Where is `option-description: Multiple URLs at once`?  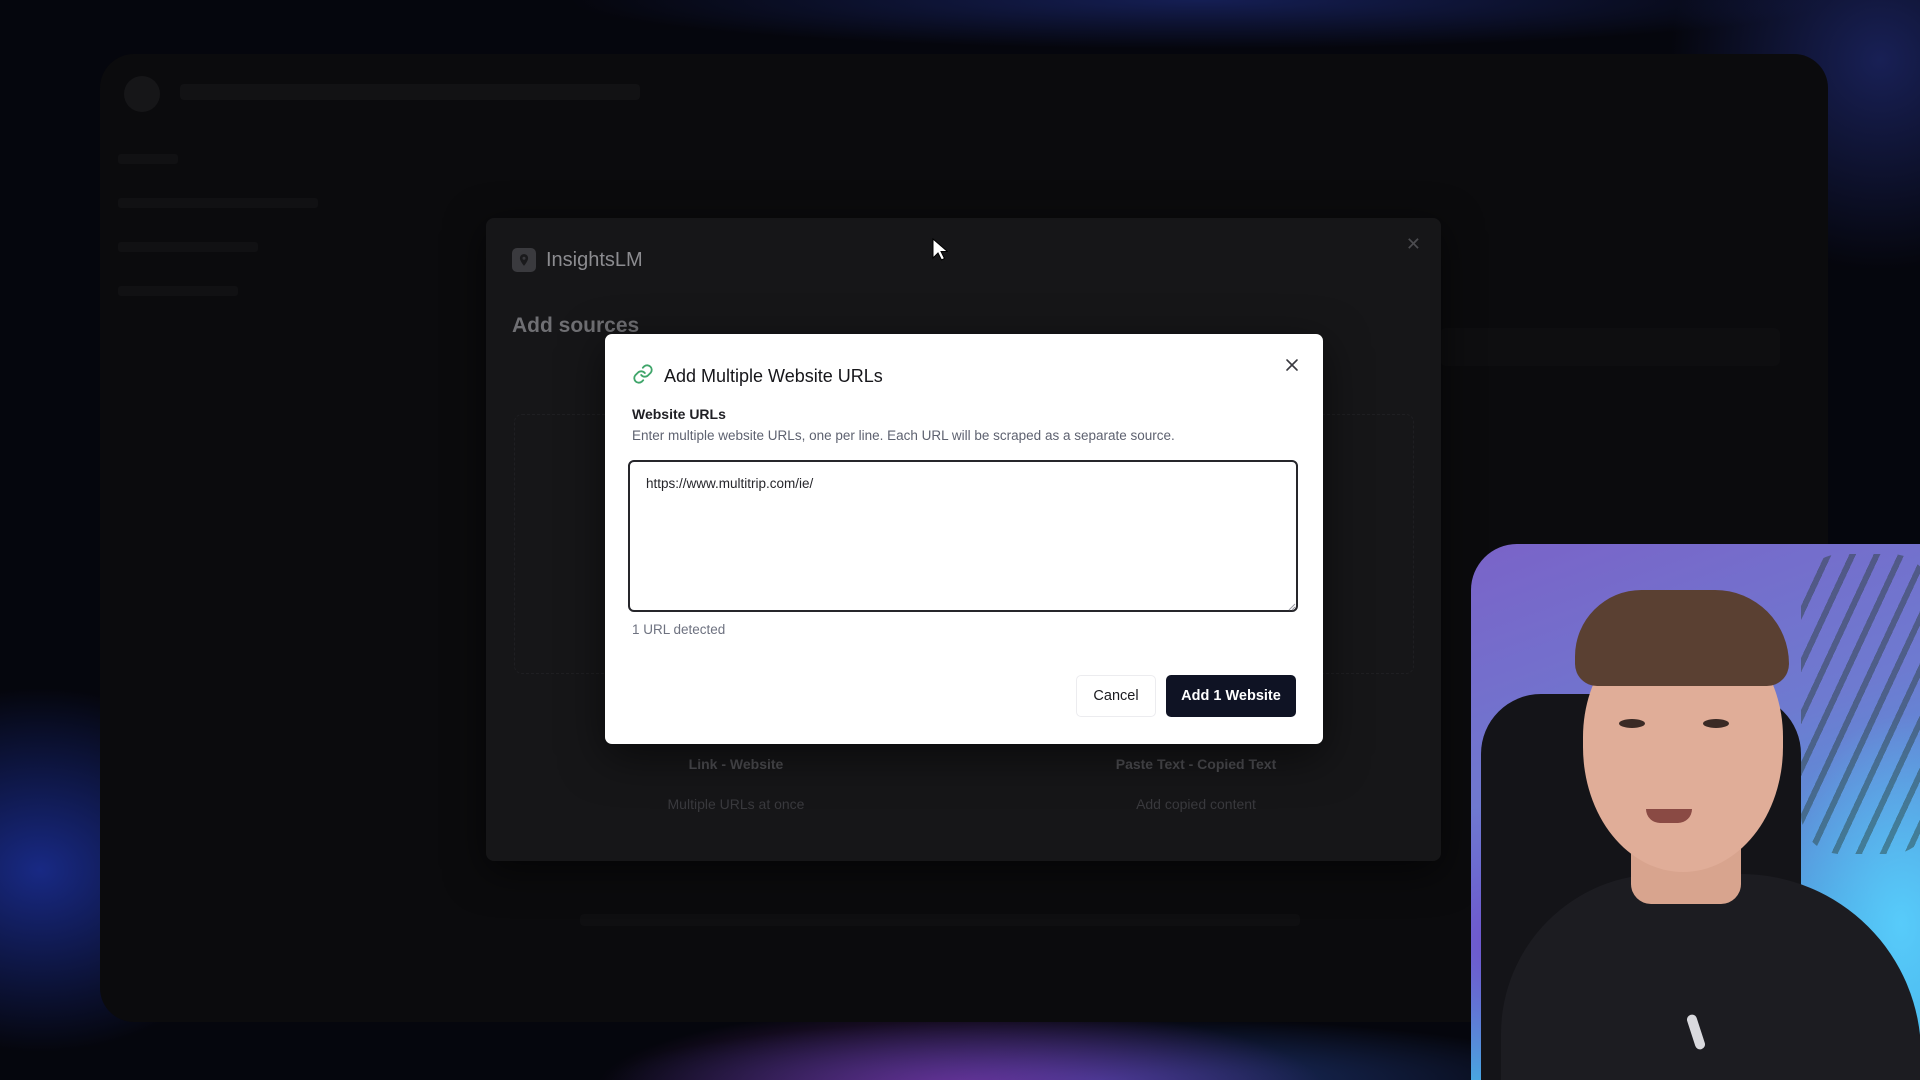 option-description: Multiple URLs at once is located at coordinates (736, 804).